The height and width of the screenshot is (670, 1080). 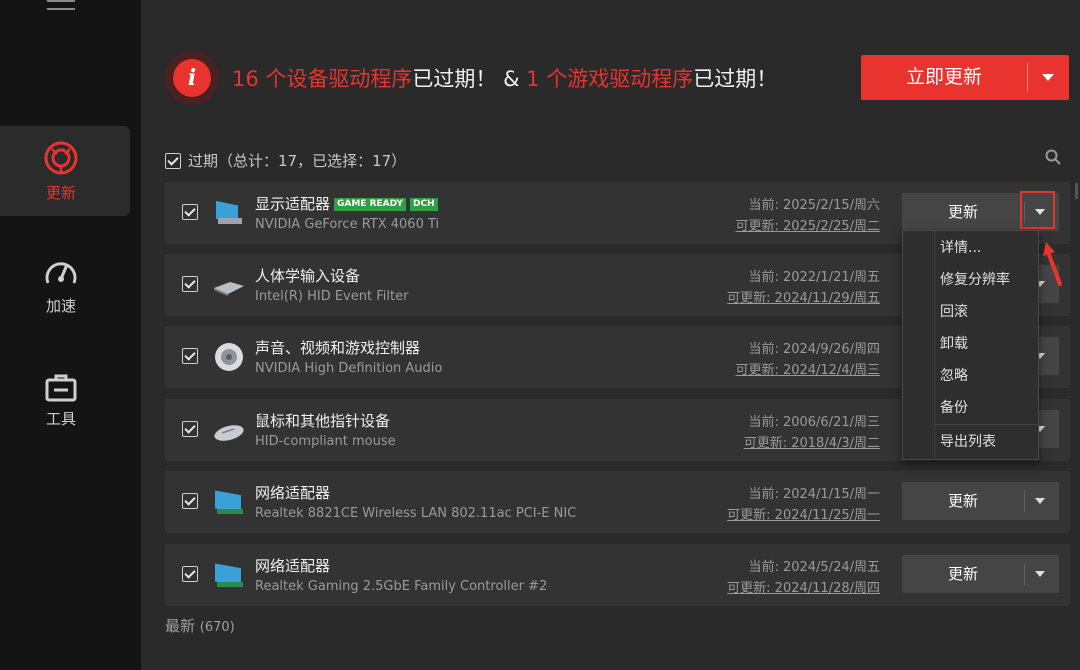 I want to click on annotation-arrow-icon, so click(x=1052, y=264).